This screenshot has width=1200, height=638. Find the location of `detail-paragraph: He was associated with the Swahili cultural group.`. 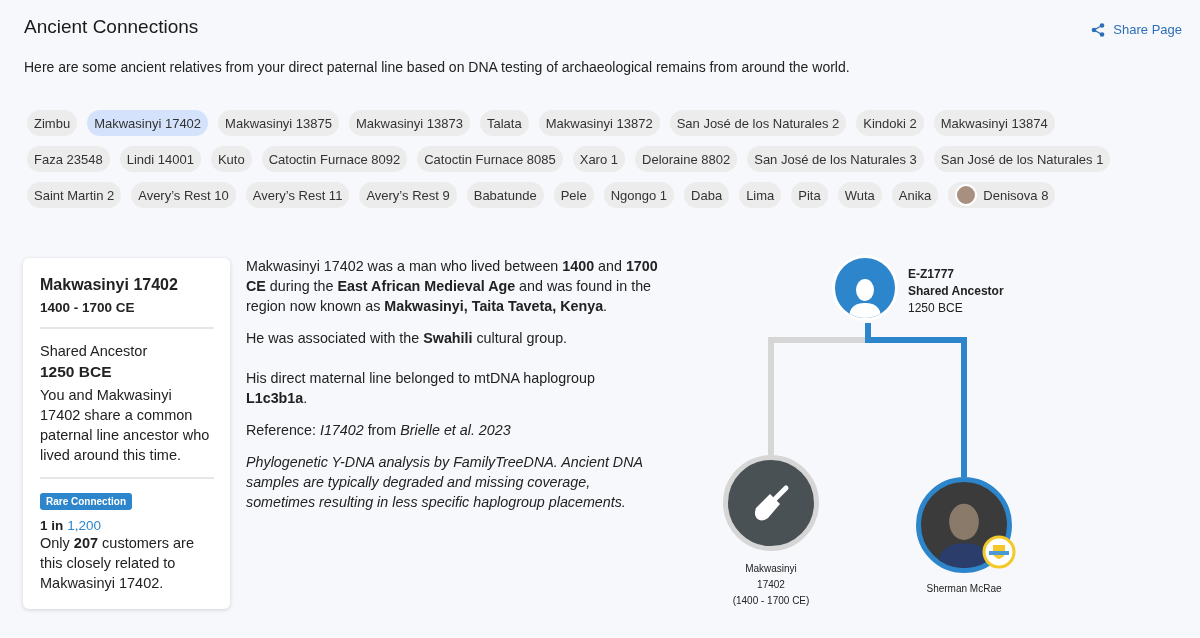

detail-paragraph: He was associated with the Swahili cultural group. is located at coordinates (407, 338).